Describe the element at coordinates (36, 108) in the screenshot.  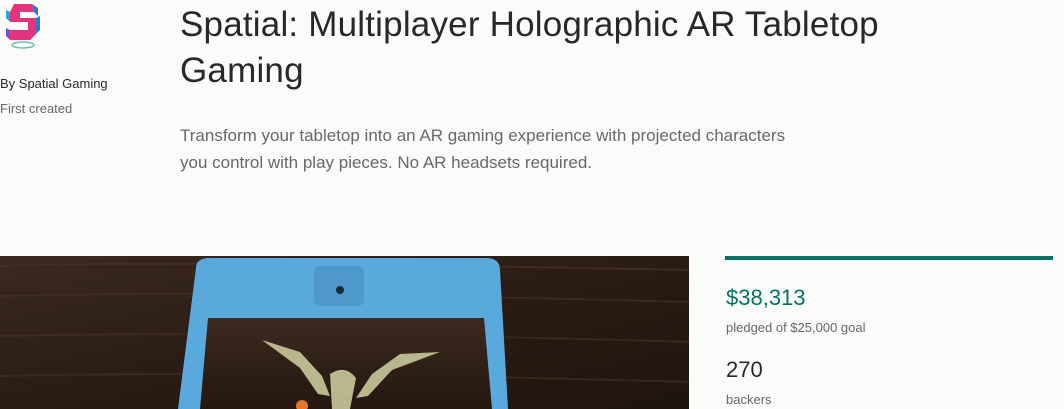
I see `first-created-label: First created` at that location.